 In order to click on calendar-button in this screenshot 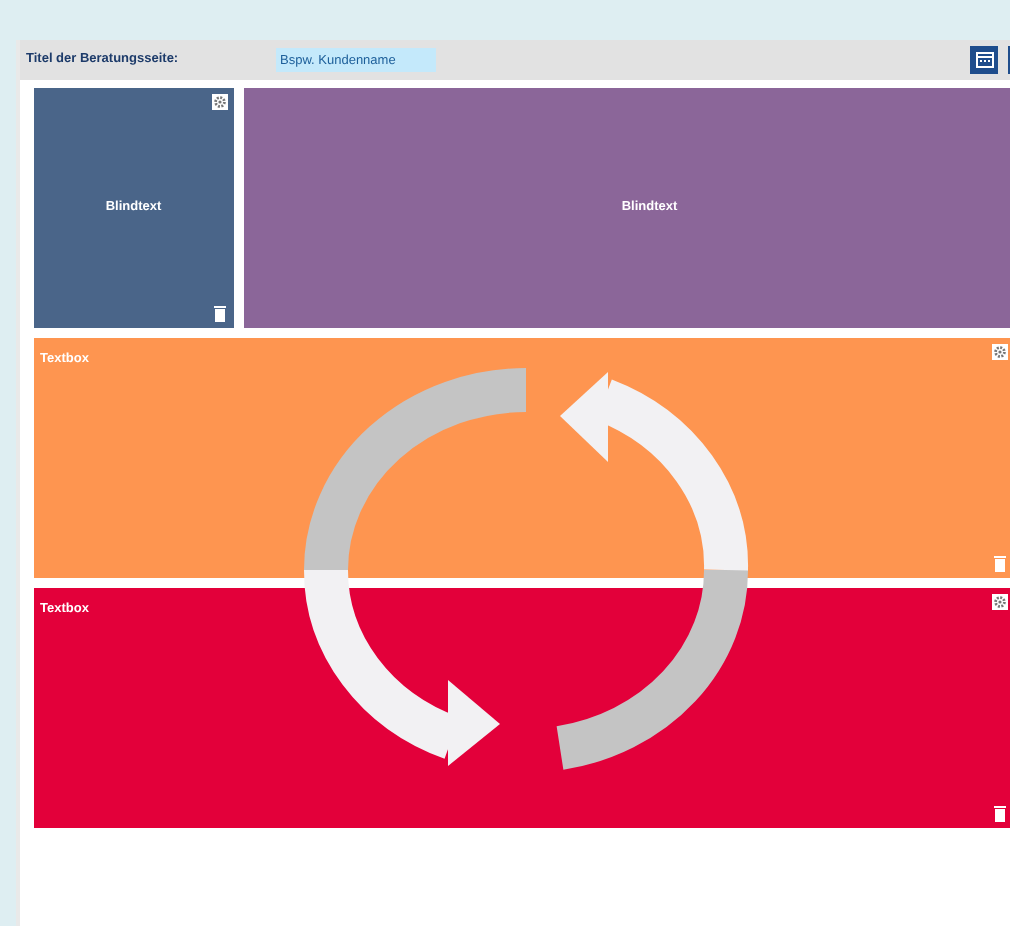, I will do `click(984, 60)`.